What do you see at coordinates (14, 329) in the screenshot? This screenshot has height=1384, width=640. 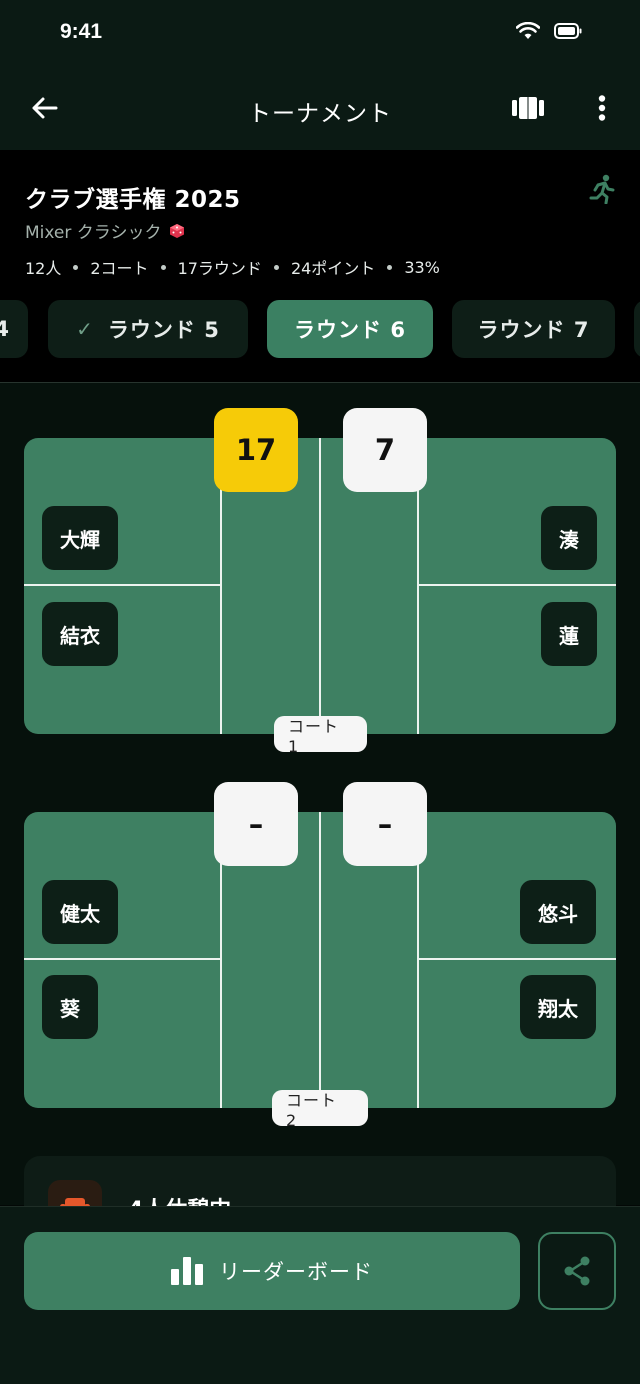 I see `tab-round-4: 4` at bounding box center [14, 329].